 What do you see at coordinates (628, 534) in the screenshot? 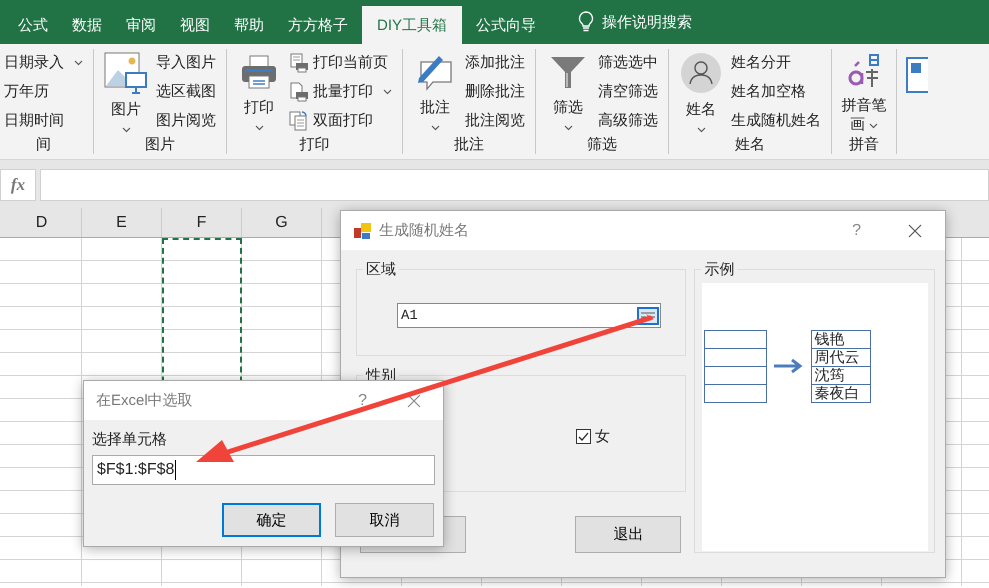
I see `exit-button: 退出` at bounding box center [628, 534].